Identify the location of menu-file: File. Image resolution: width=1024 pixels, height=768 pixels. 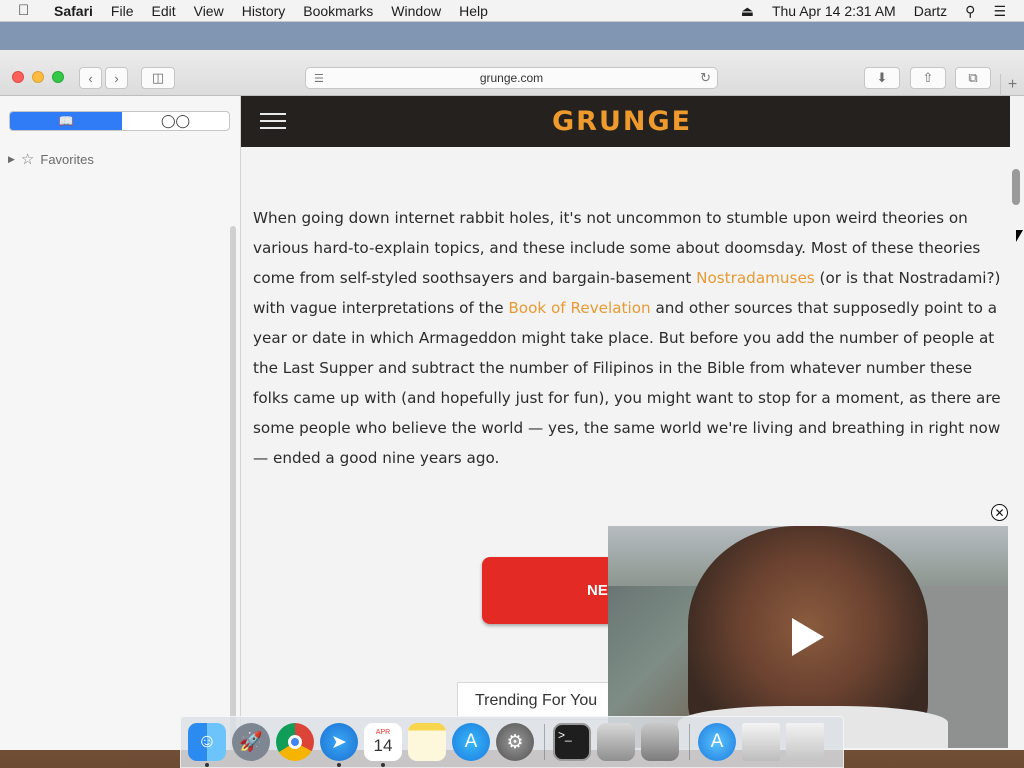
(122, 11).